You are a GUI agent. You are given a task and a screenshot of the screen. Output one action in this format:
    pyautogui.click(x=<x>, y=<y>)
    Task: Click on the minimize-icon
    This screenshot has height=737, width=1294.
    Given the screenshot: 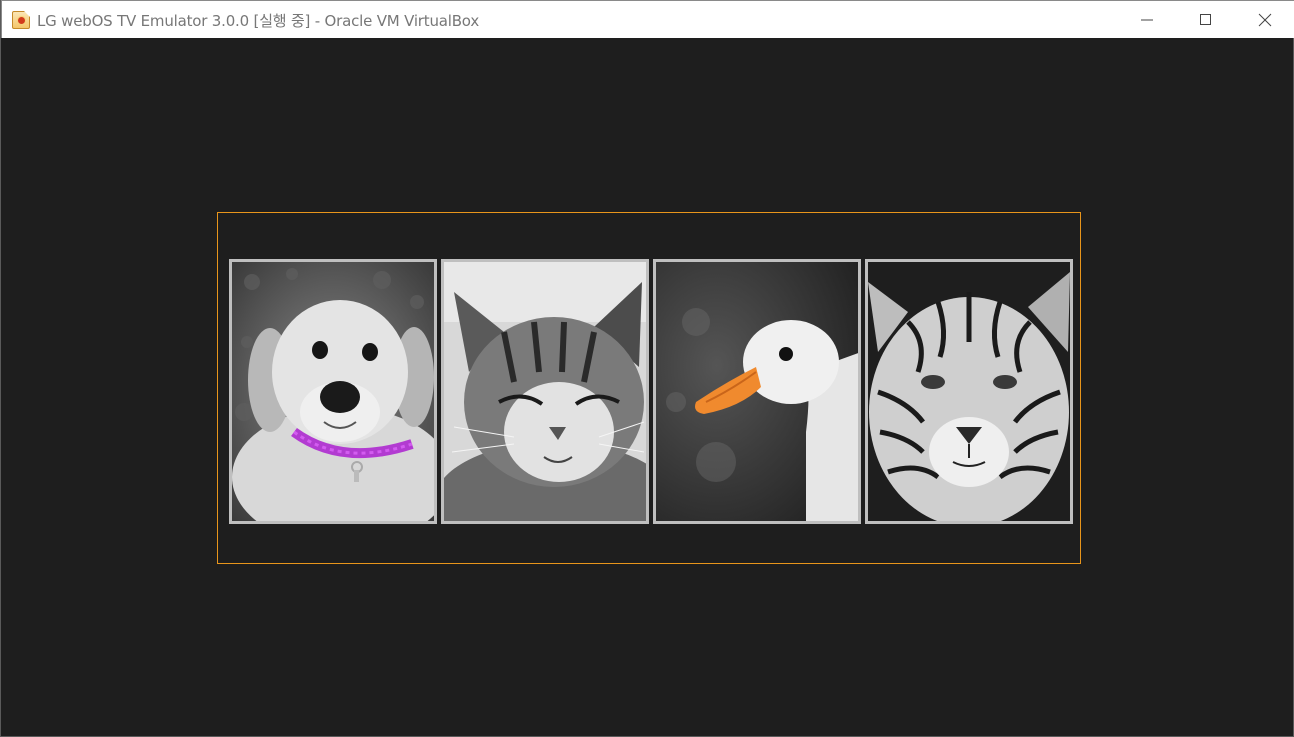 What is the action you would take?
    pyautogui.click(x=1147, y=20)
    